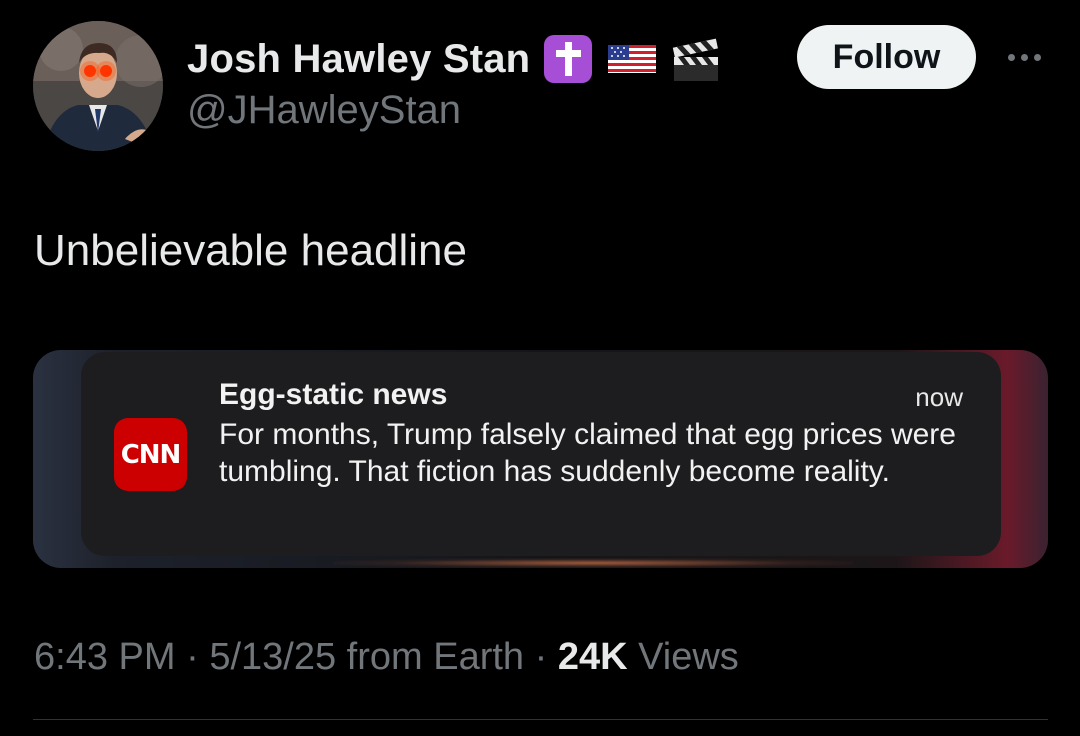 This screenshot has height=736, width=1080. I want to click on tweet-meta: 6:43 PM · 5/13/25 from Earth · 24K Views, so click(386, 657).